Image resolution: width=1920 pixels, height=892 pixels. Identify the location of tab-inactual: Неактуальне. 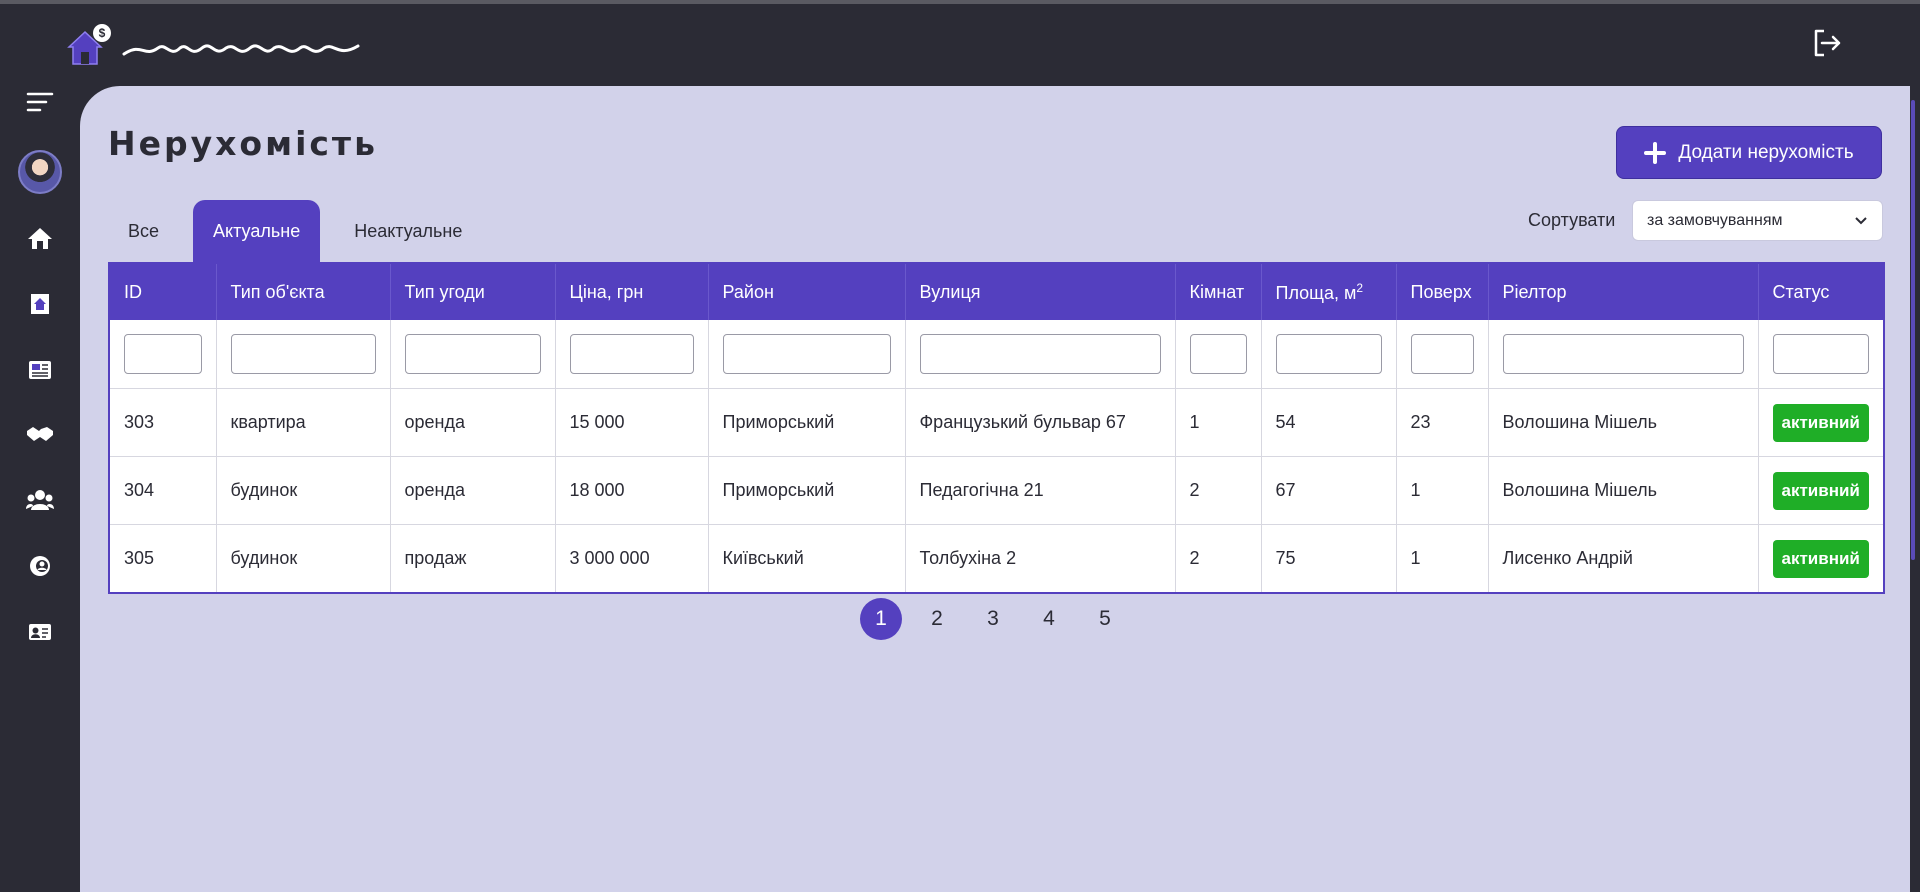
(408, 231).